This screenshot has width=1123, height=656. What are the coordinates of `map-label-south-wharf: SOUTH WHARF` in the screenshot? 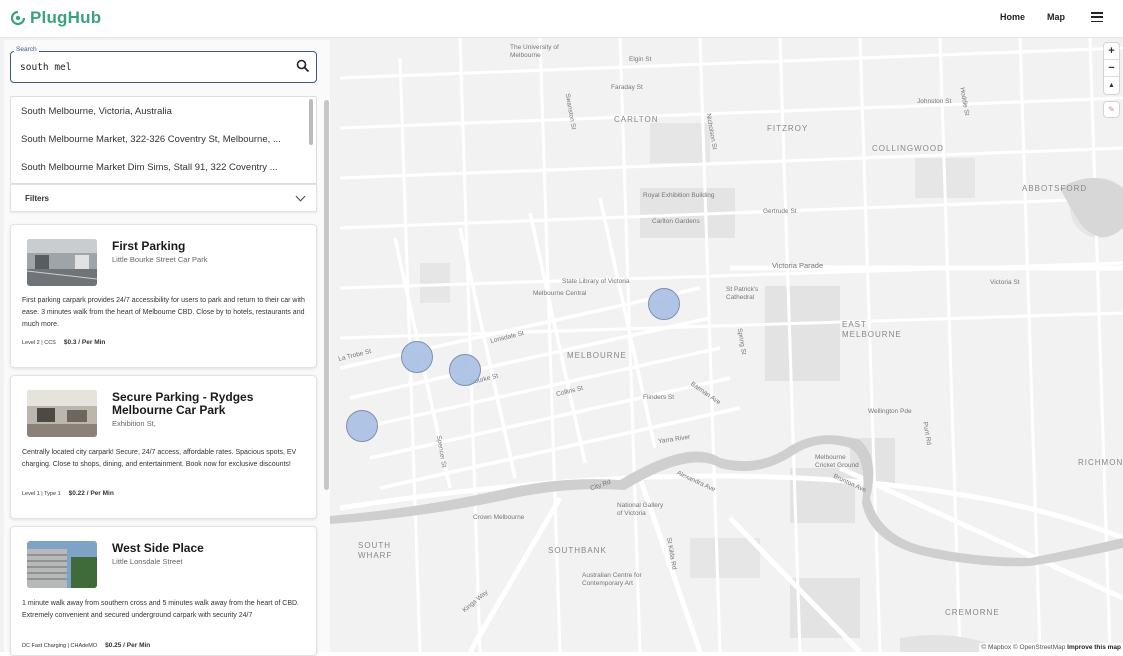 It's located at (375, 550).